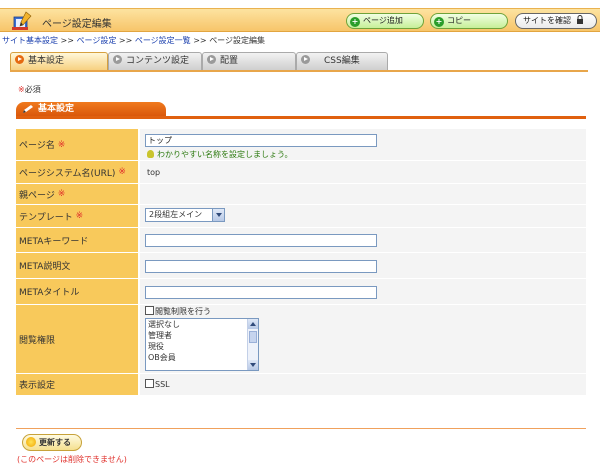  What do you see at coordinates (301, 216) in the screenshot?
I see `form-row-template: テンプレート ※ 2段組左メイン` at bounding box center [301, 216].